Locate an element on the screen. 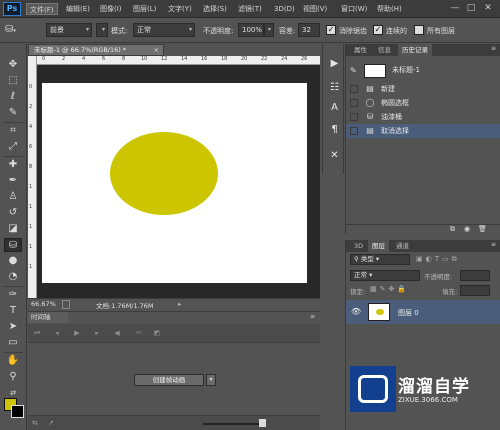 Image resolution: width=500 pixels, height=430 pixels. eraser-tool-icon: ◪ is located at coordinates (13, 229).